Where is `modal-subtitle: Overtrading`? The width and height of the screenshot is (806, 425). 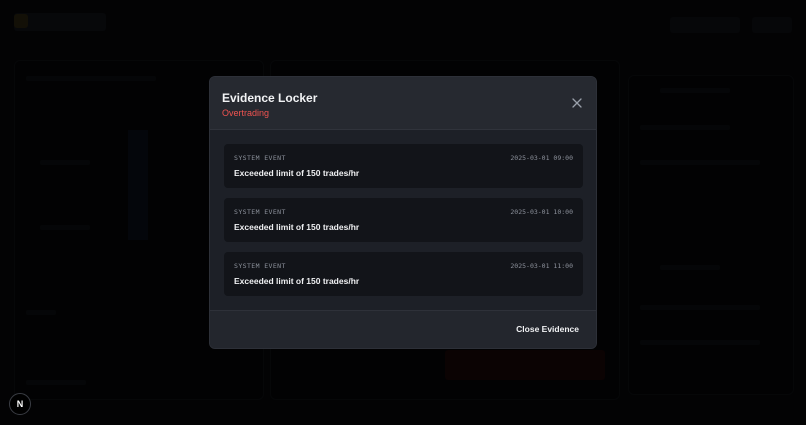 modal-subtitle: Overtrading is located at coordinates (246, 113).